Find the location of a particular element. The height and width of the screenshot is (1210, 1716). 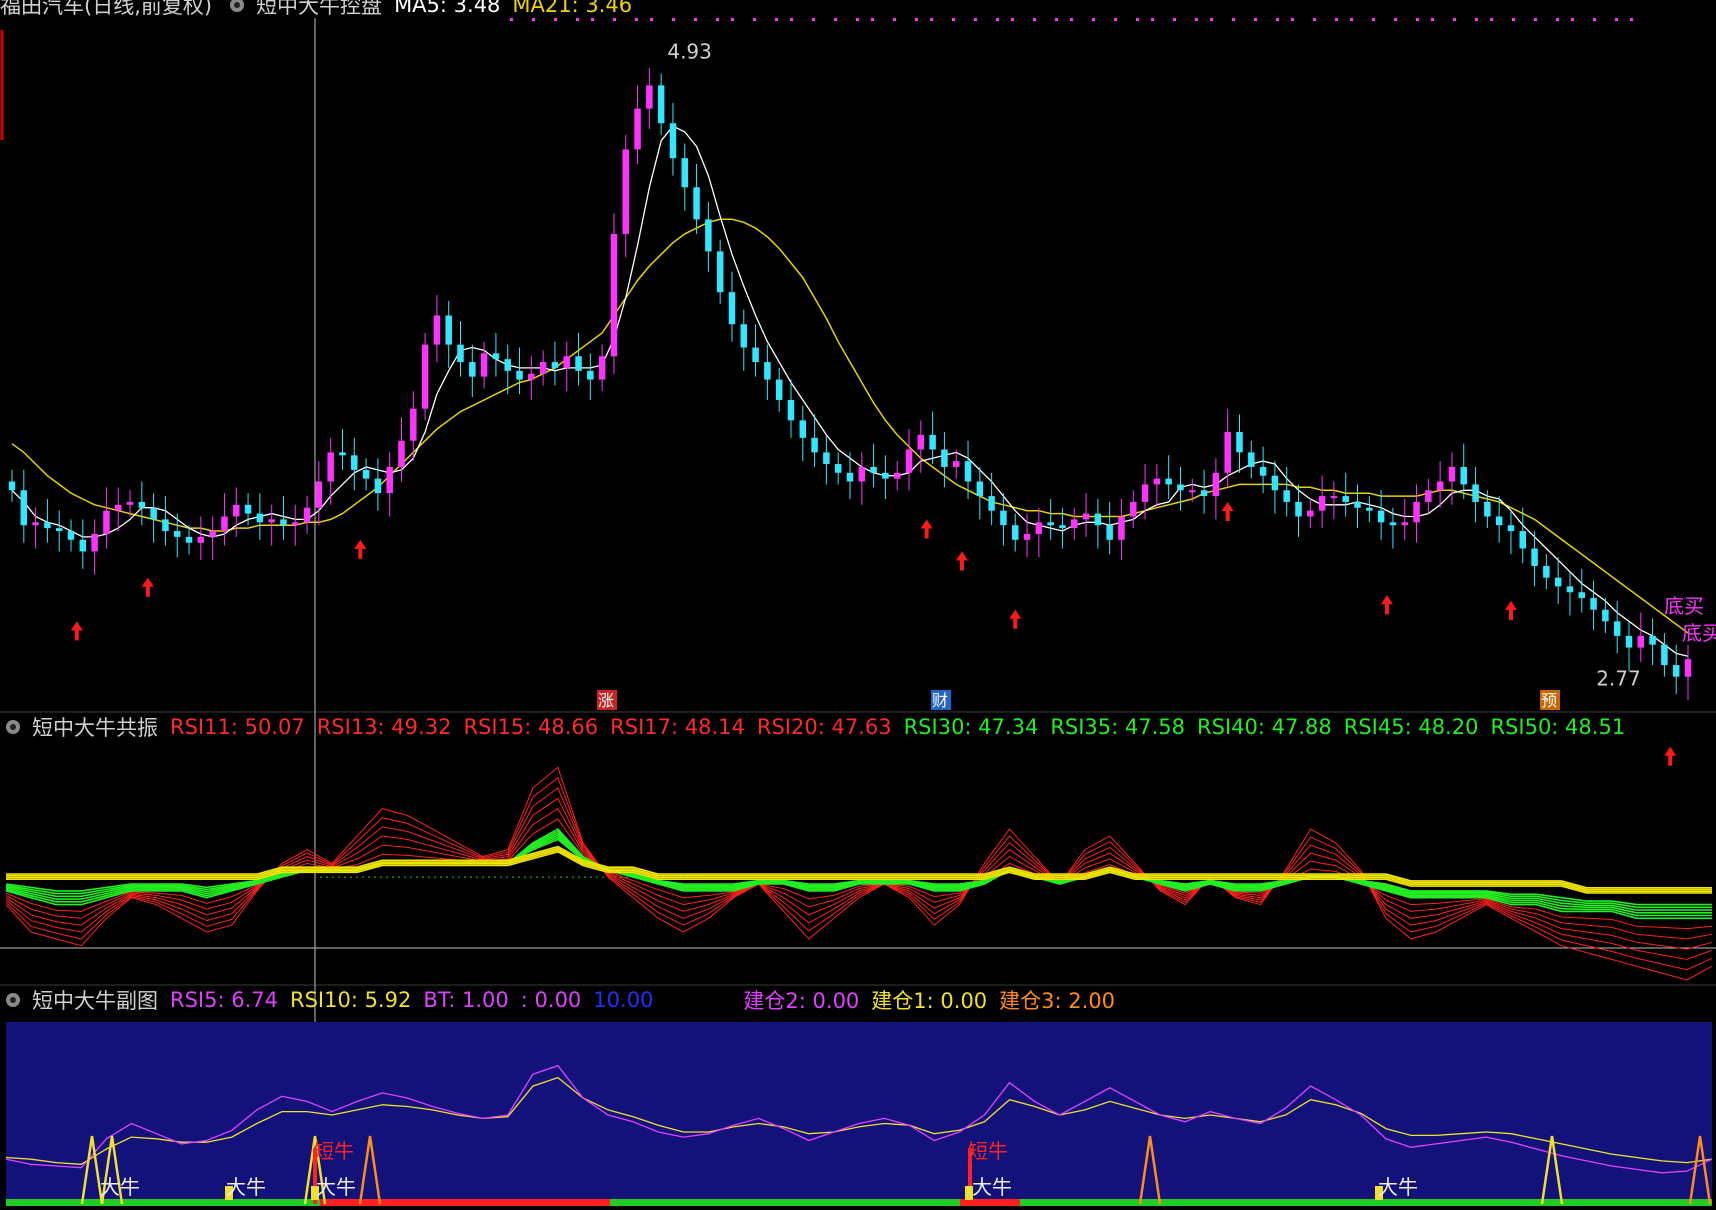

ma5-value: MA5: 3.48 is located at coordinates (447, 8).